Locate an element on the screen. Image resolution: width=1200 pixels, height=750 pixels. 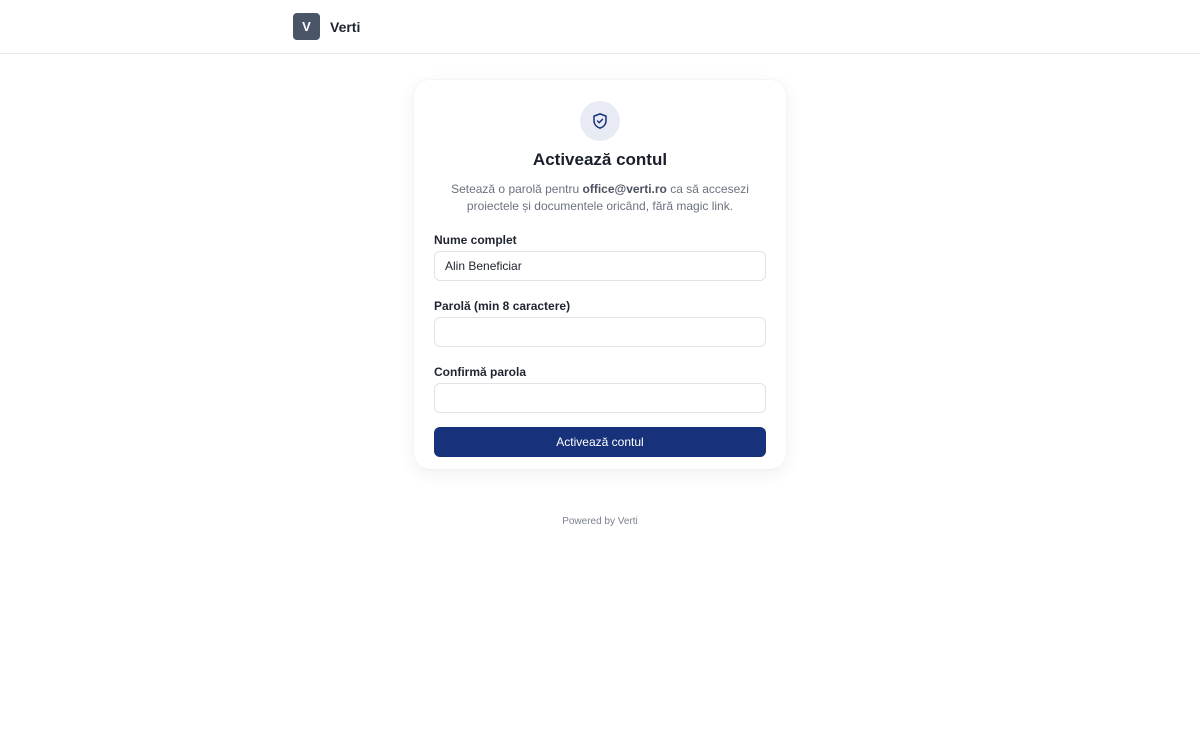
activate-account-button: Activează contul is located at coordinates (600, 442).